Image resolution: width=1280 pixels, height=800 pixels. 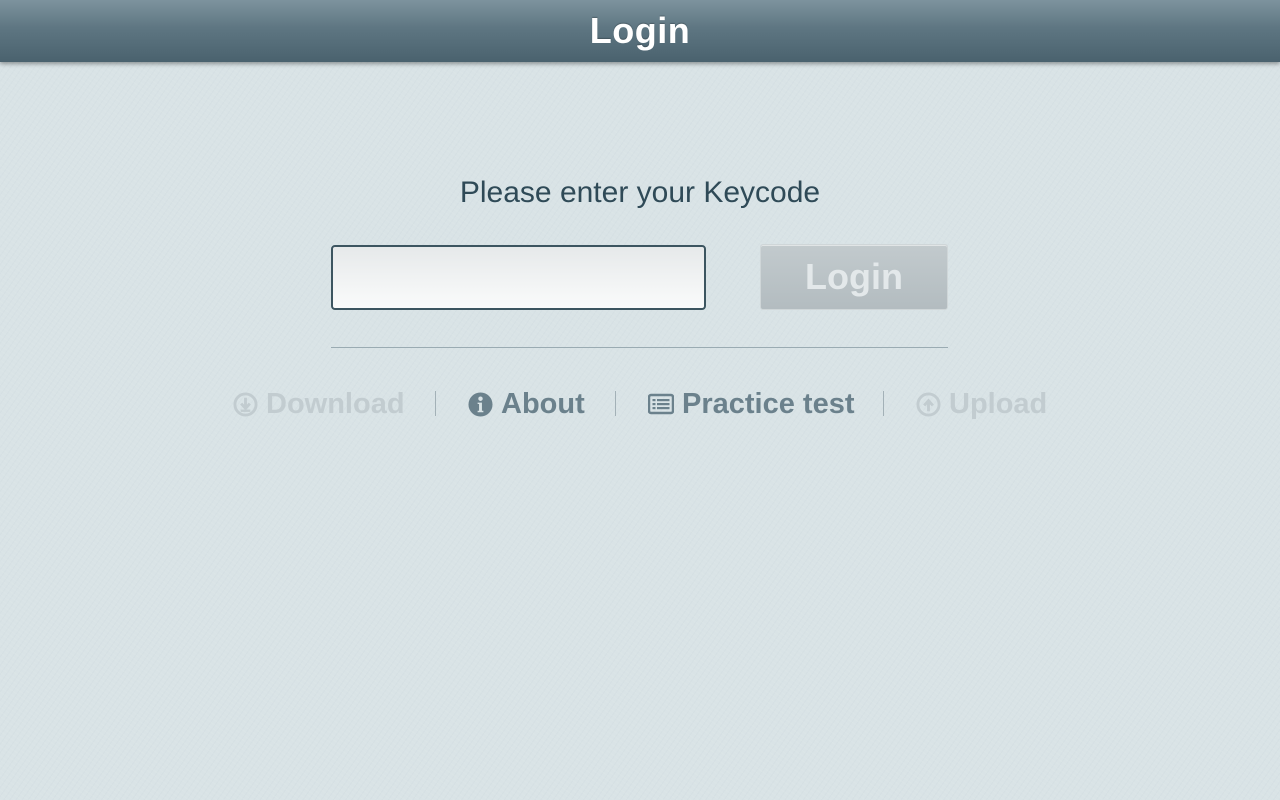 I want to click on practice-test-link: Practice test, so click(x=751, y=404).